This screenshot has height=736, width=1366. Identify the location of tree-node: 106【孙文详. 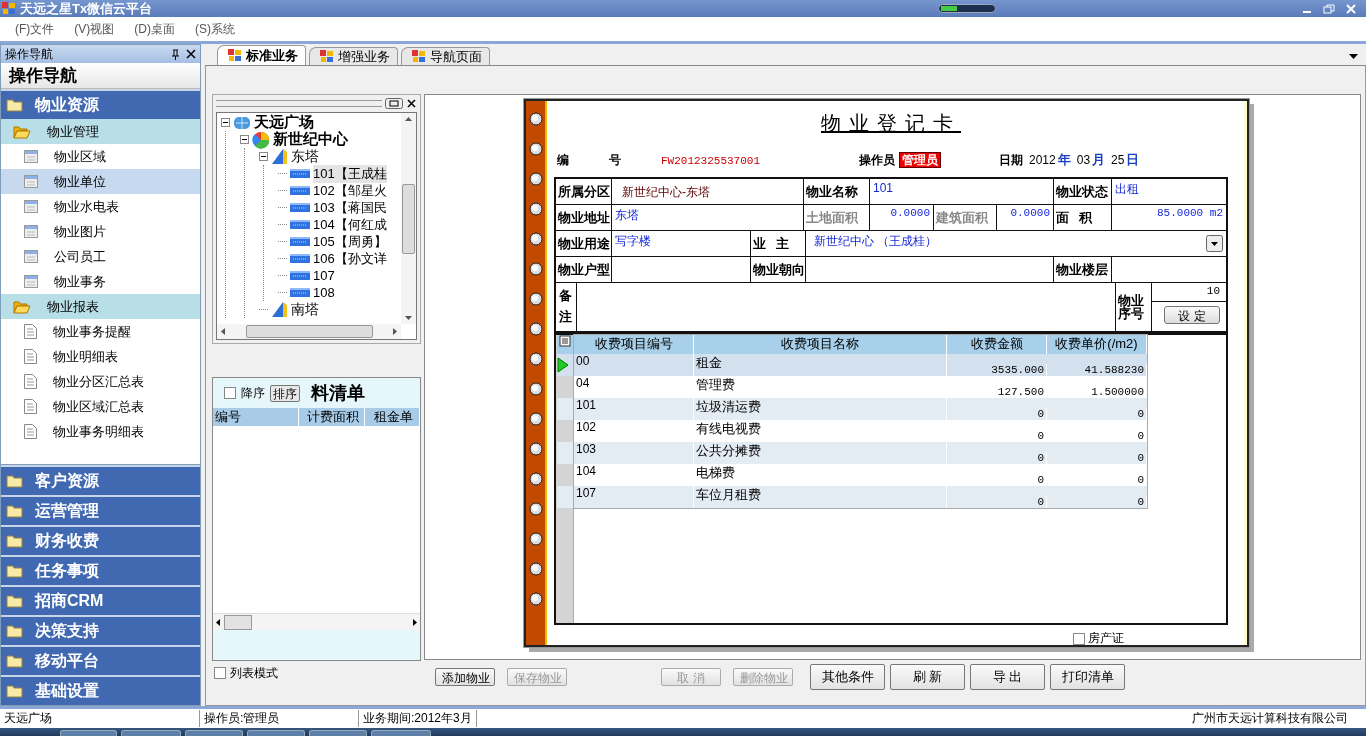
(350, 258).